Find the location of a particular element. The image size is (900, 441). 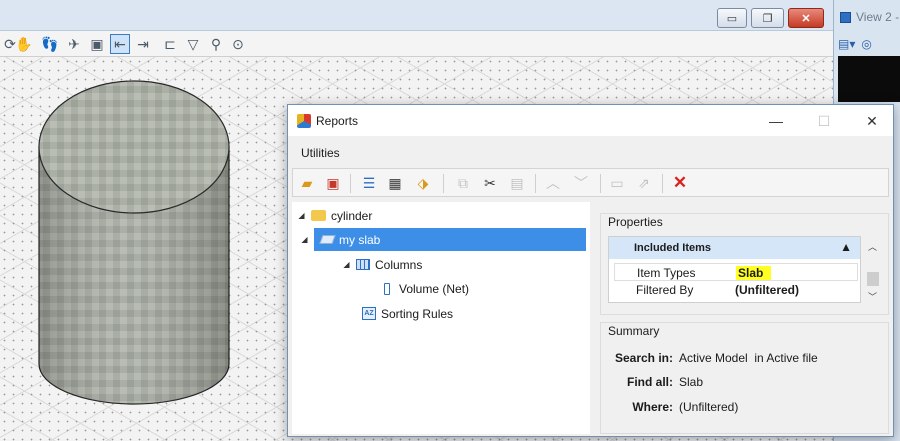

walk-icon: 👣 is located at coordinates (50, 44).